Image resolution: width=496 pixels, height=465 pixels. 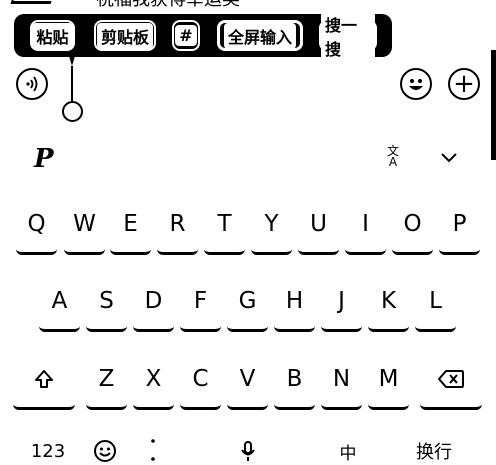 I want to click on keyboard-logo-icon: P, so click(x=44, y=159).